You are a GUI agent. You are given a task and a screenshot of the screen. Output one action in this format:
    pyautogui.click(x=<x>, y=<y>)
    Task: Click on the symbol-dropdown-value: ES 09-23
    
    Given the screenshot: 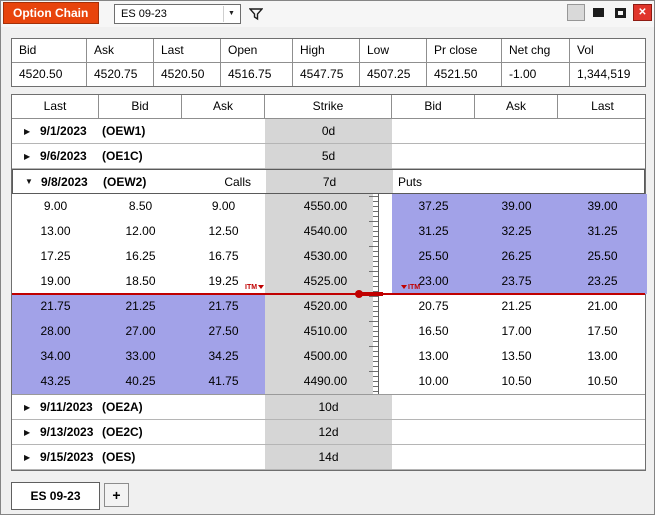 What is the action you would take?
    pyautogui.click(x=144, y=14)
    